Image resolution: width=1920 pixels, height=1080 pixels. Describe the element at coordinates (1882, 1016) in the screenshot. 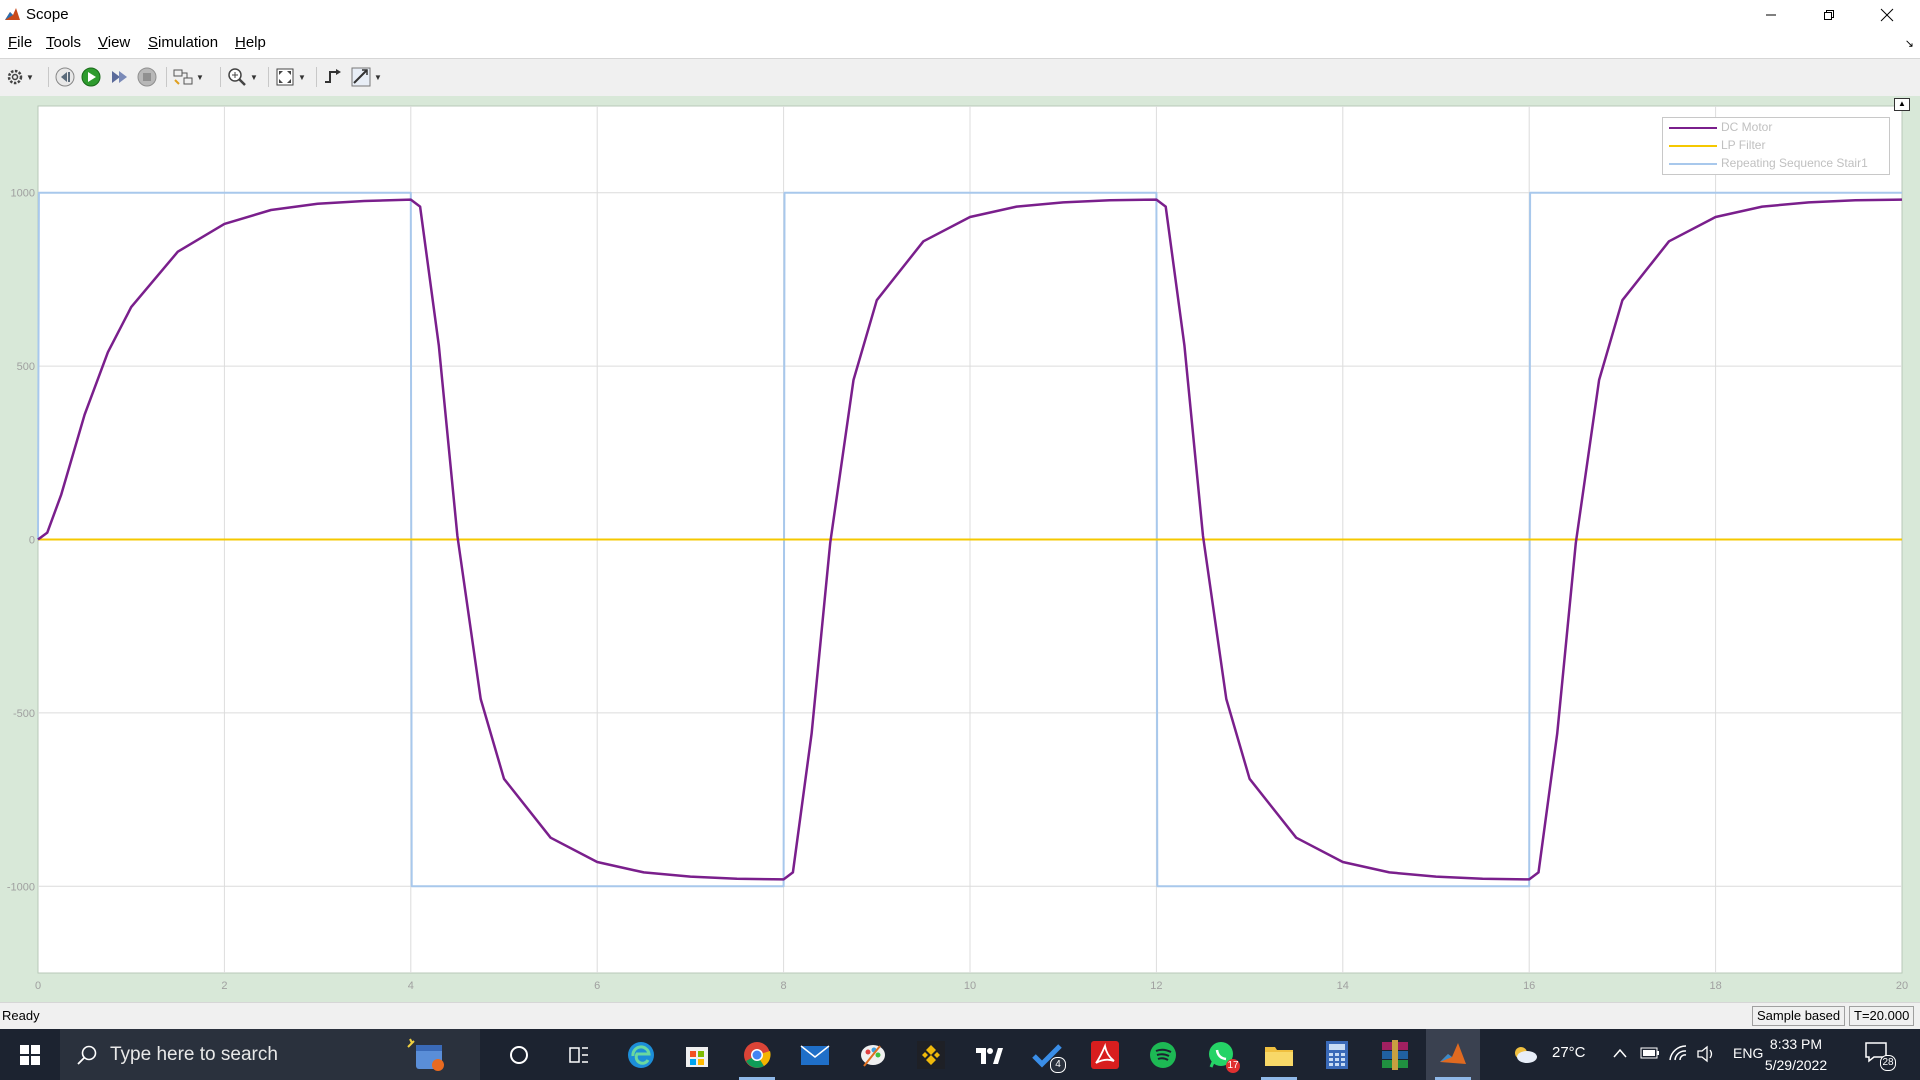

I see `simulation-time: T=20.000` at that location.